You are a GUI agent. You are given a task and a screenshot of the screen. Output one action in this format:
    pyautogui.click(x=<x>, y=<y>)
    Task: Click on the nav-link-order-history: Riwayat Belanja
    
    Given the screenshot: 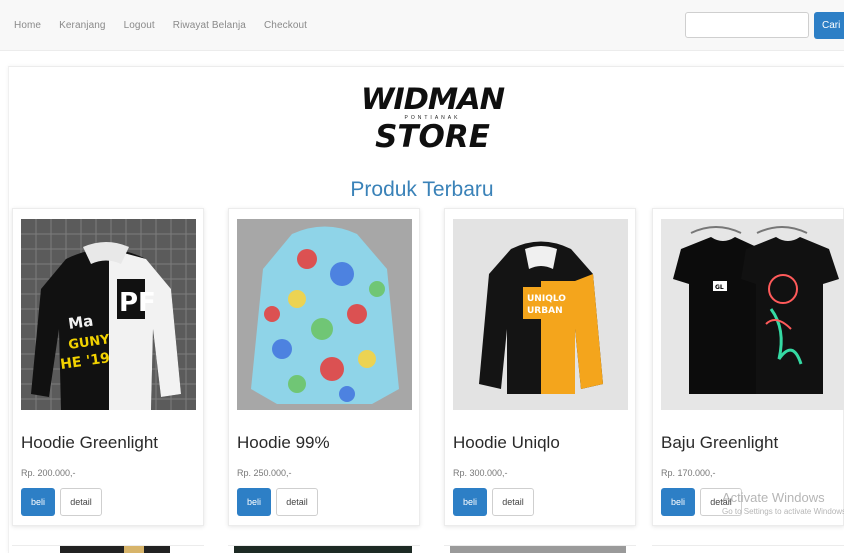 What is the action you would take?
    pyautogui.click(x=209, y=25)
    